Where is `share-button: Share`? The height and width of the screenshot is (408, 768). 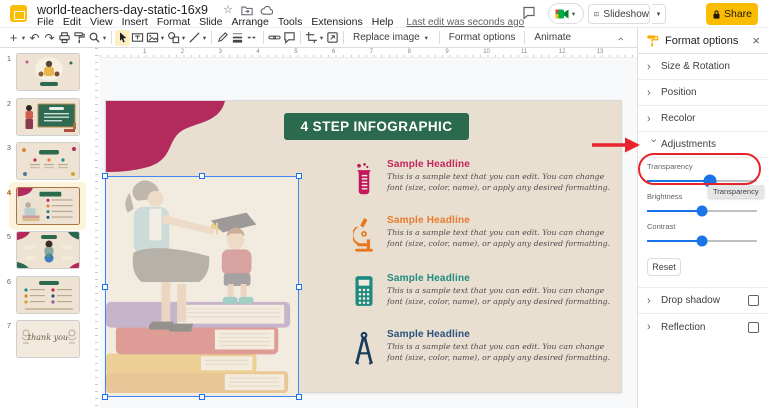 share-button: Share is located at coordinates (732, 14).